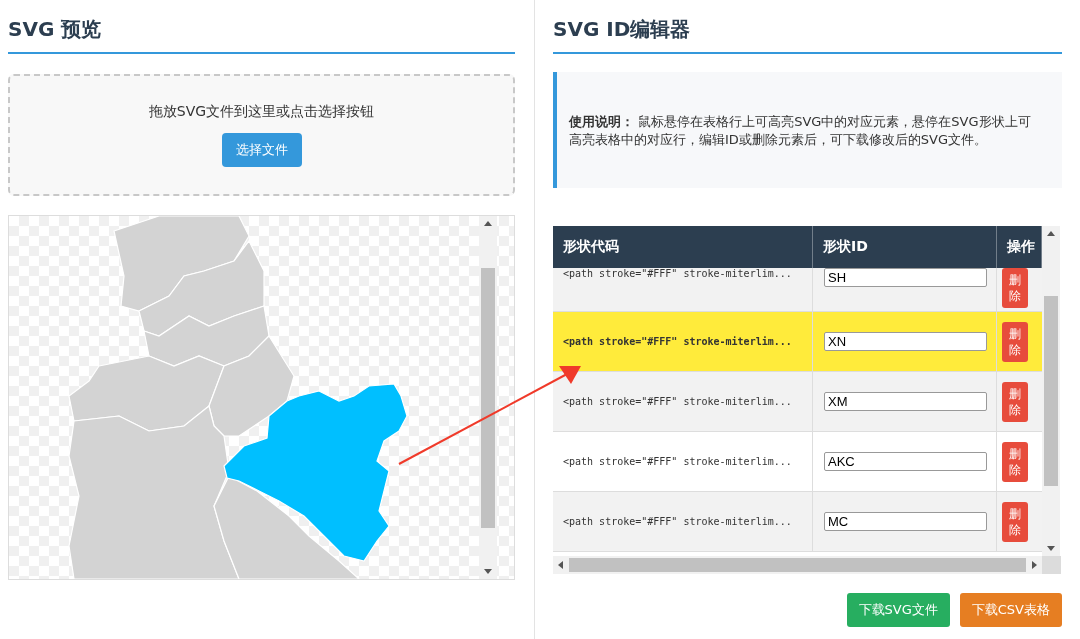 This screenshot has height=639, width=1080. Describe the element at coordinates (905, 521) in the screenshot. I see `id-input: MC` at that location.